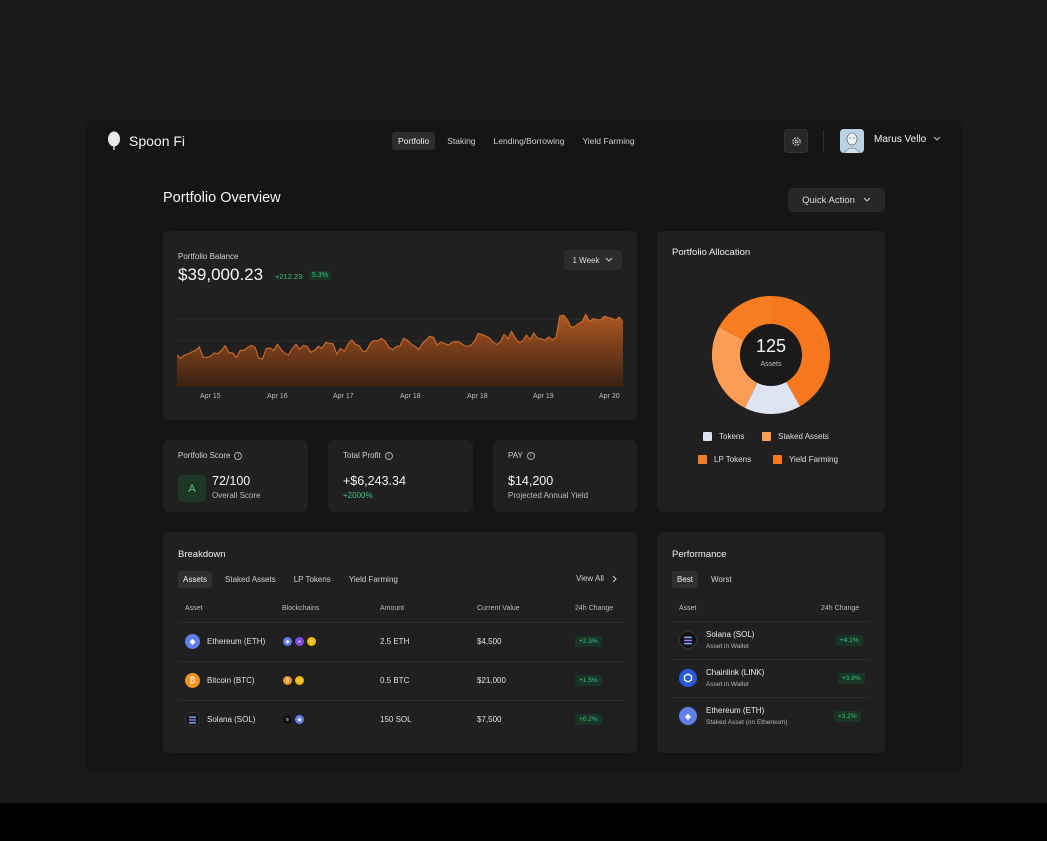 Image resolution: width=1047 pixels, height=841 pixels. Describe the element at coordinates (461, 141) in the screenshot. I see `nav-tab-staking: Staking` at that location.